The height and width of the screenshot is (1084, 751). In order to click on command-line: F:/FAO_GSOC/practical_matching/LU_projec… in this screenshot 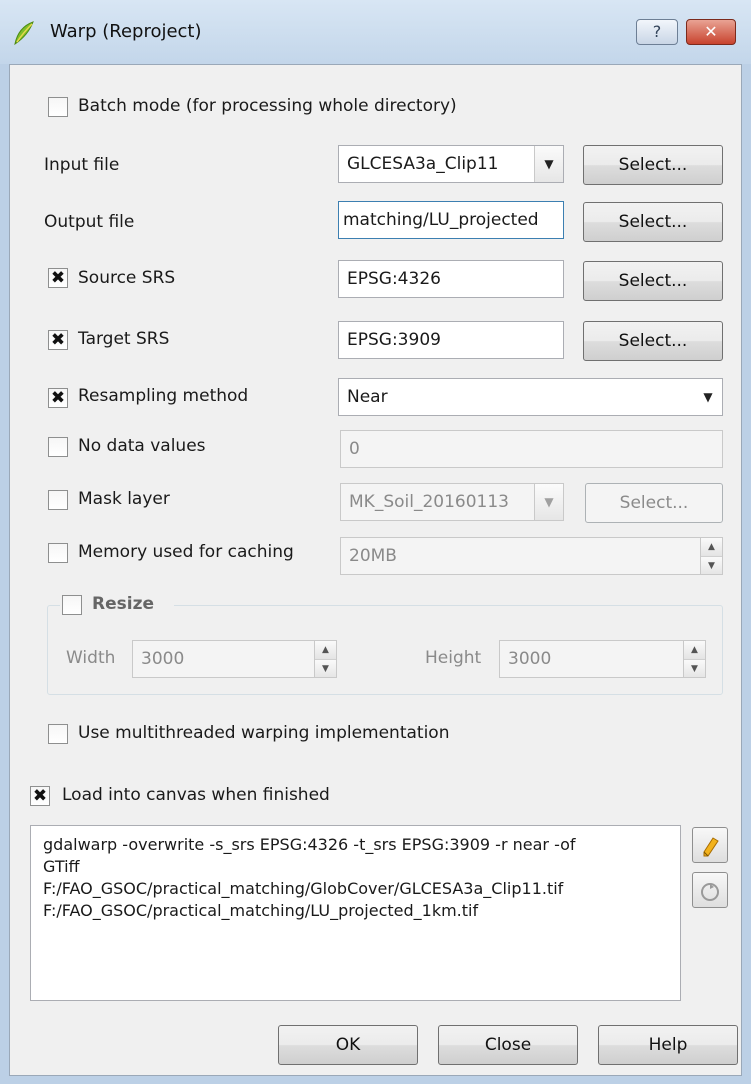, I will do `click(261, 910)`.